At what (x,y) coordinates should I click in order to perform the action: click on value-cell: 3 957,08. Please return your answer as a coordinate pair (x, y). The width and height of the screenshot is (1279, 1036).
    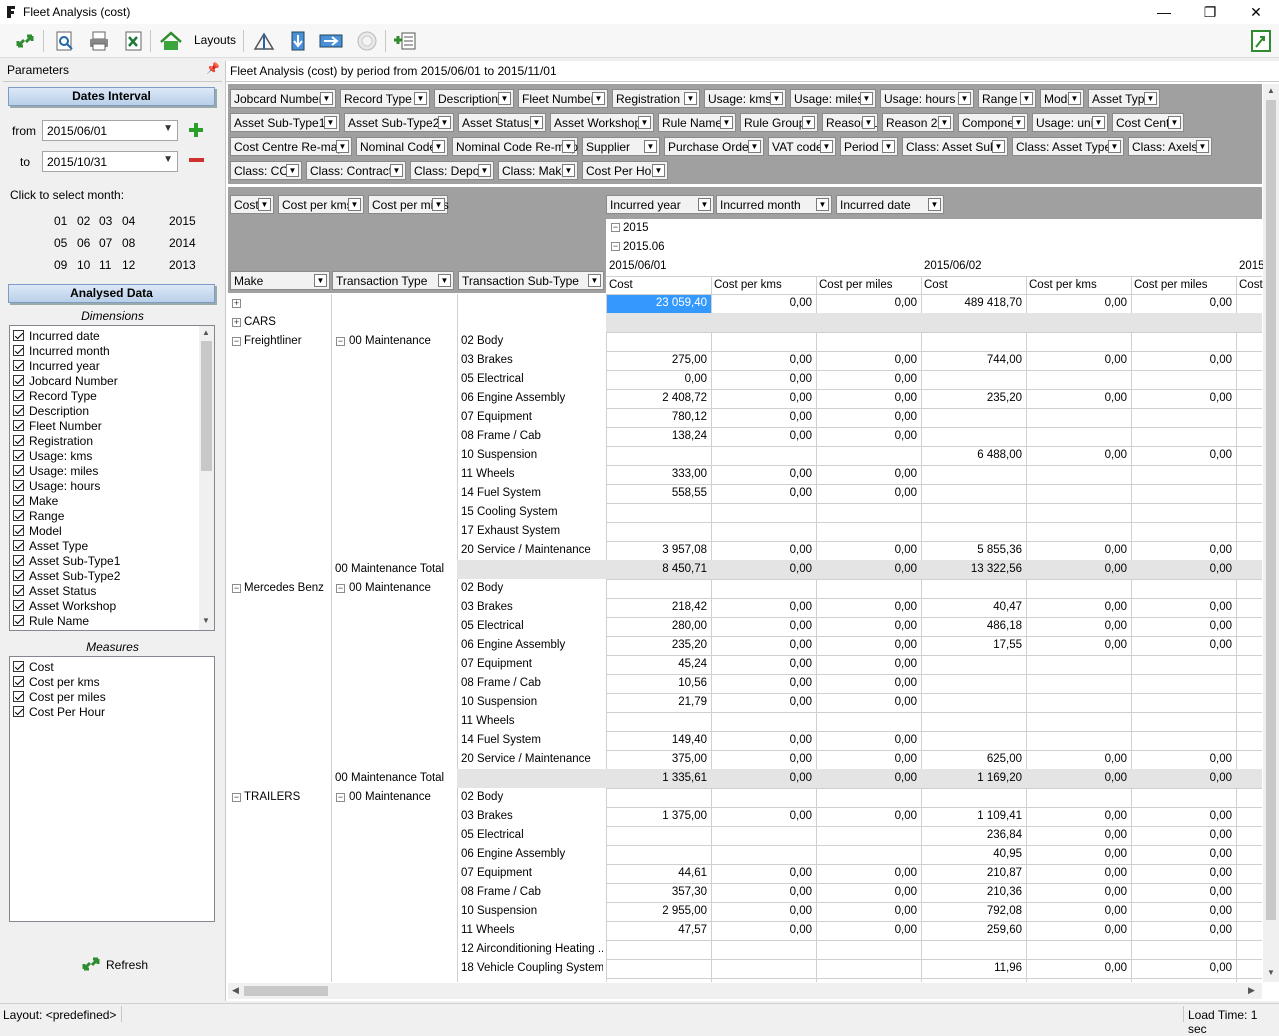
    Looking at the image, I should click on (659, 551).